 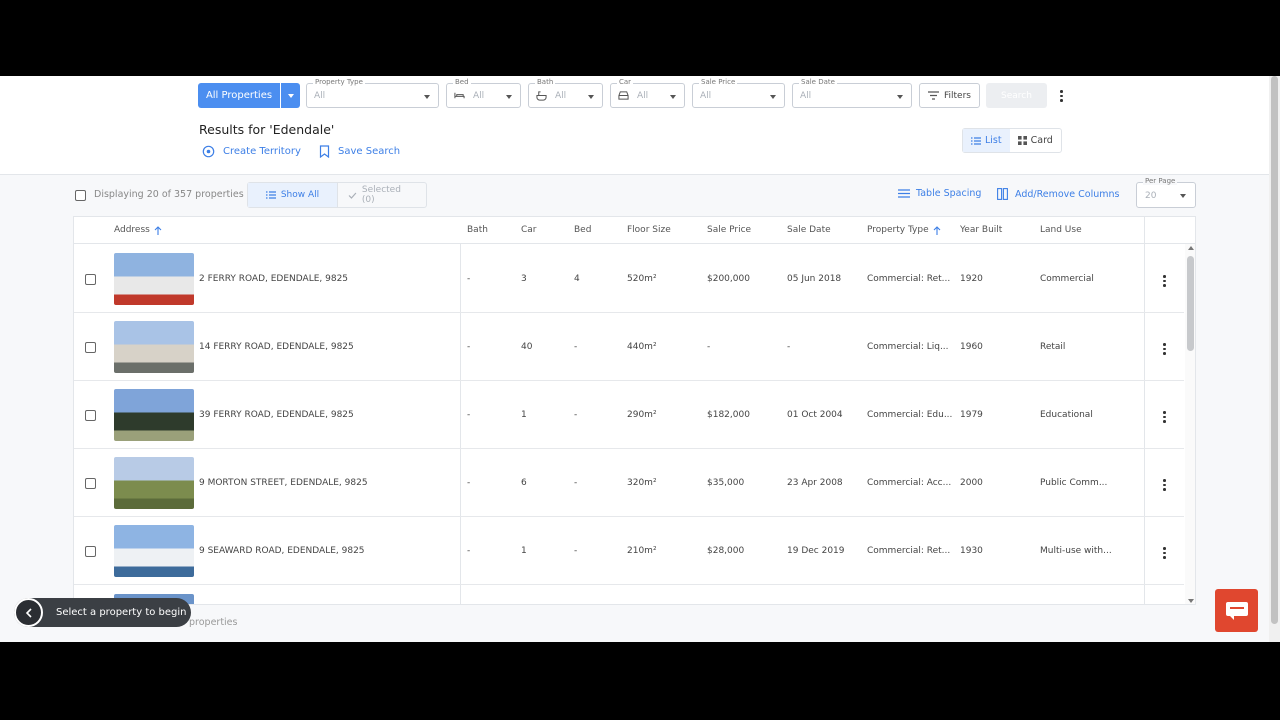 I want to click on address-cell: 9 MORTON STREET, EDENDALE, 9825, so click(x=283, y=483).